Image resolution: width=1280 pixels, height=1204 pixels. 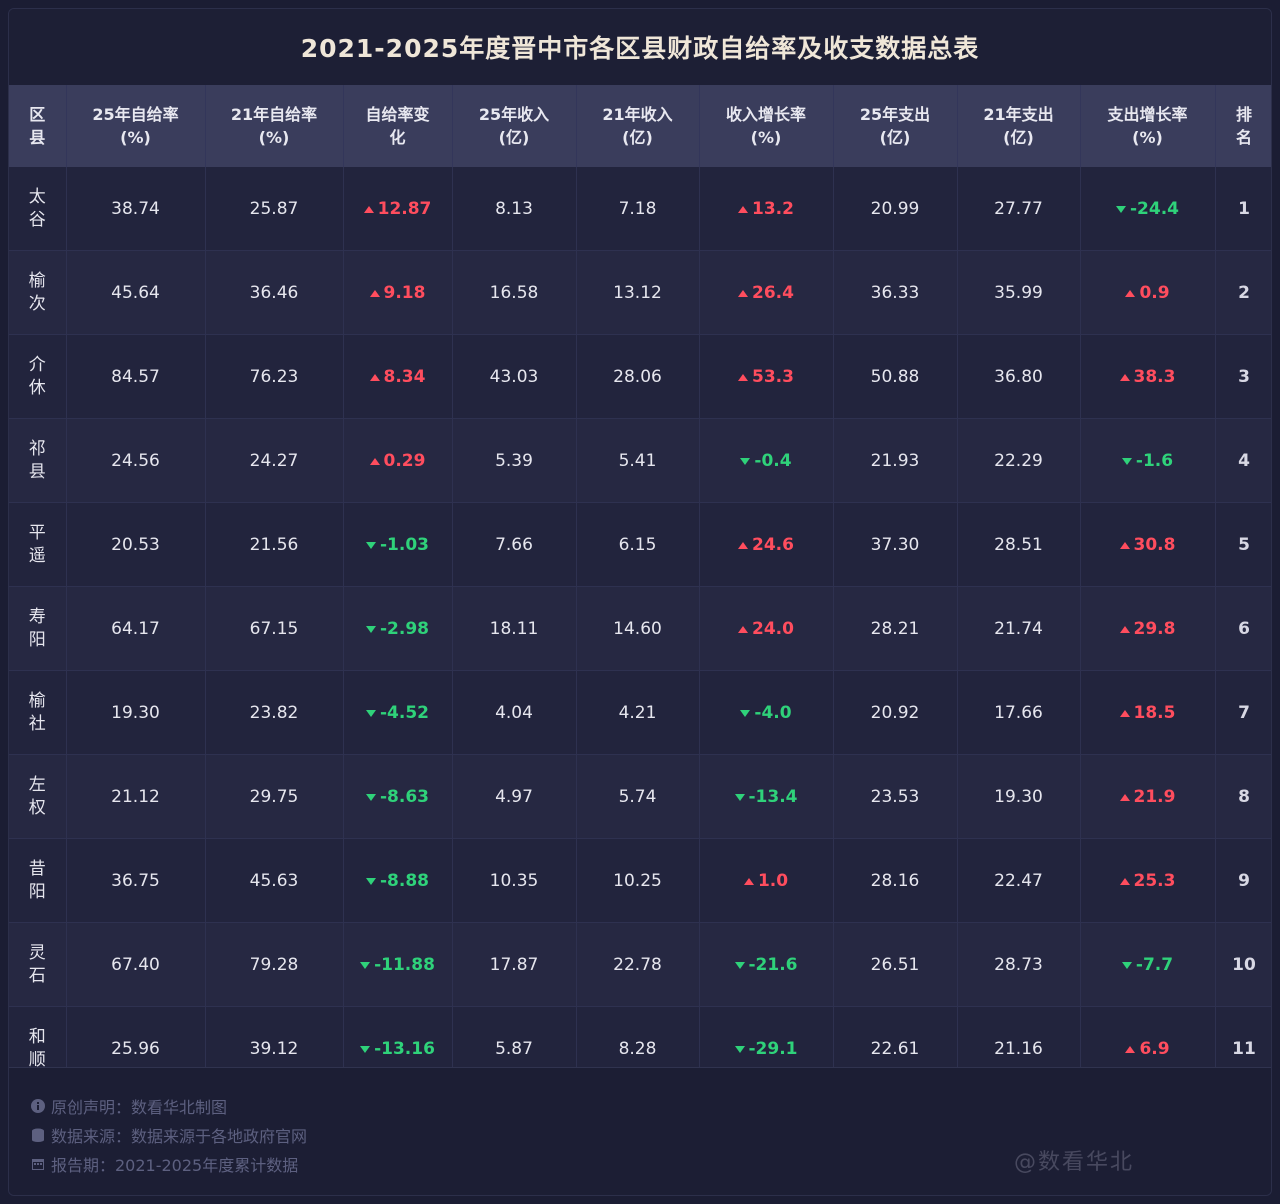 What do you see at coordinates (274, 796) in the screenshot?
I see `rate-21-cell: 29.75` at bounding box center [274, 796].